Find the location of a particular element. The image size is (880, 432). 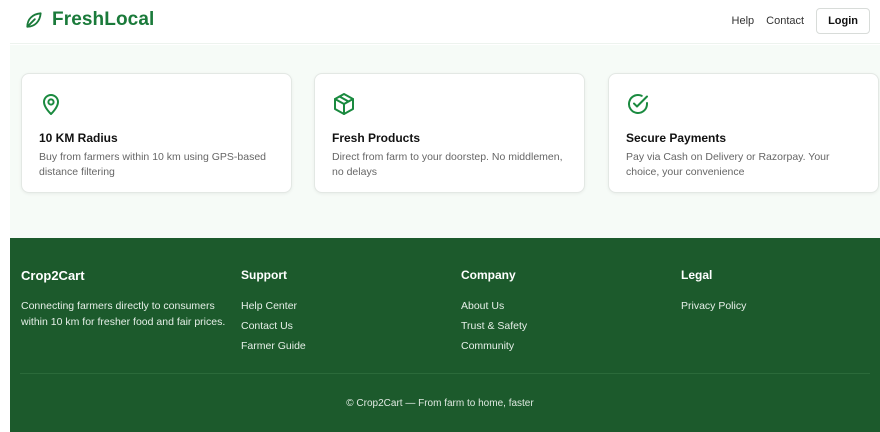

nav-contact-link: Contact is located at coordinates (785, 21).